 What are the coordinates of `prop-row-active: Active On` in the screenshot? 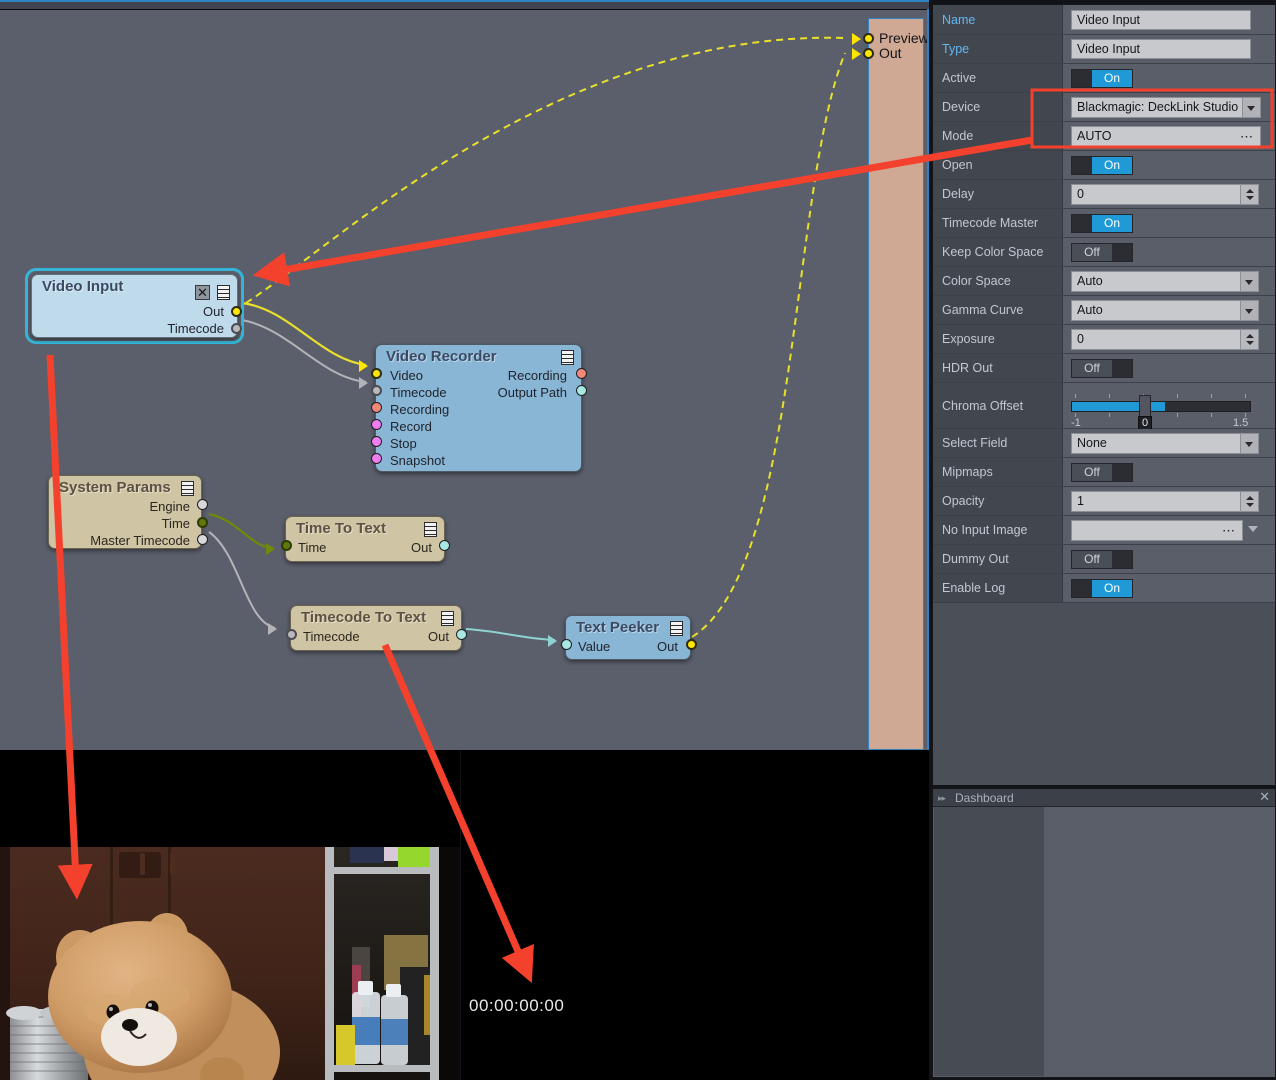 It's located at (1104, 78).